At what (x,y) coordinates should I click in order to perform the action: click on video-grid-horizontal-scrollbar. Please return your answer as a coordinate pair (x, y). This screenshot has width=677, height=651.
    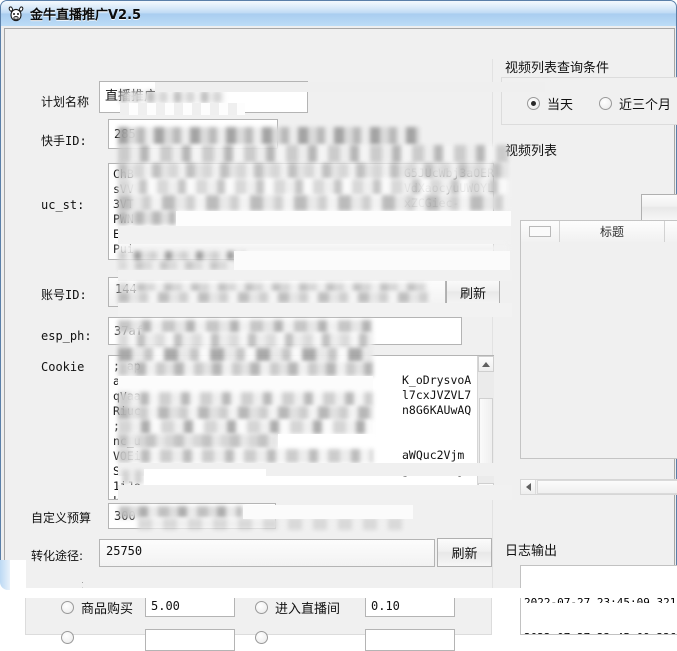
    Looking at the image, I should click on (598, 487).